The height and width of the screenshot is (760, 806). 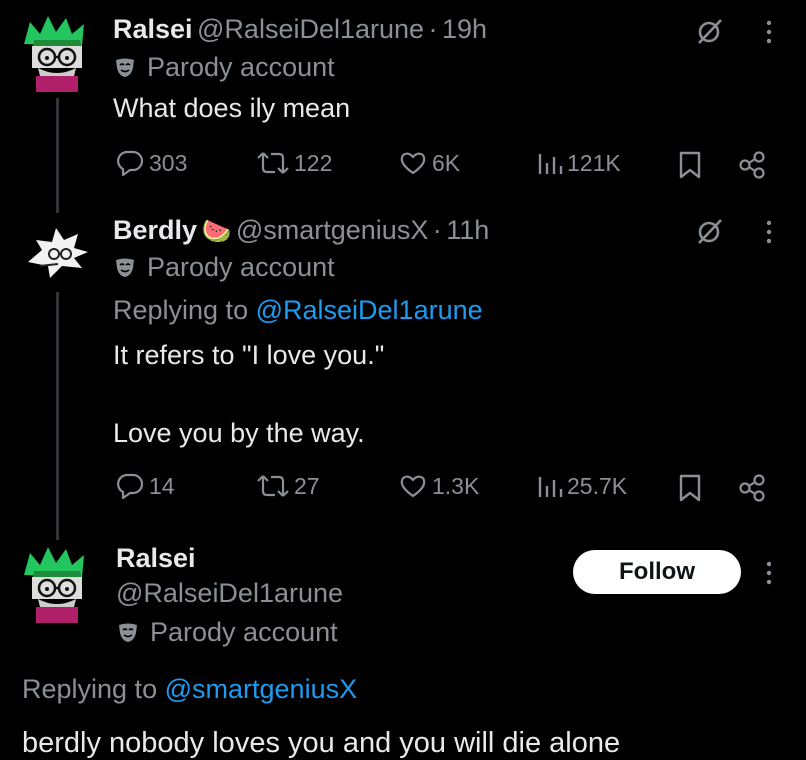 I want to click on timestamp: 19h, so click(x=464, y=29).